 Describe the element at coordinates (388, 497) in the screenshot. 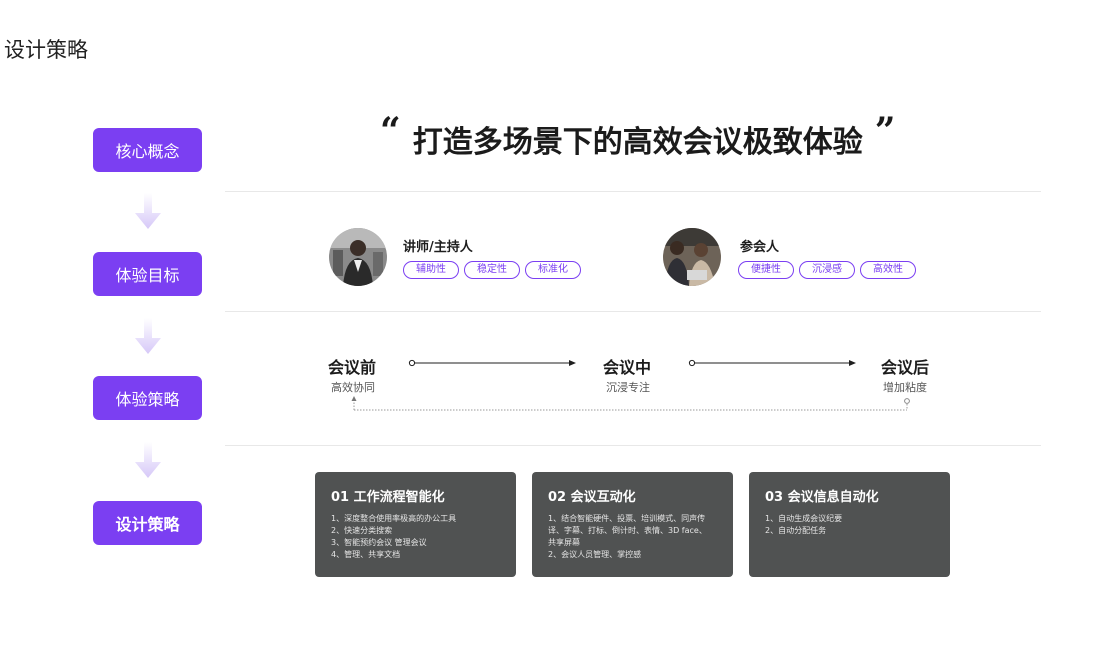

I see `card-title: 01 工作流程智能化` at that location.